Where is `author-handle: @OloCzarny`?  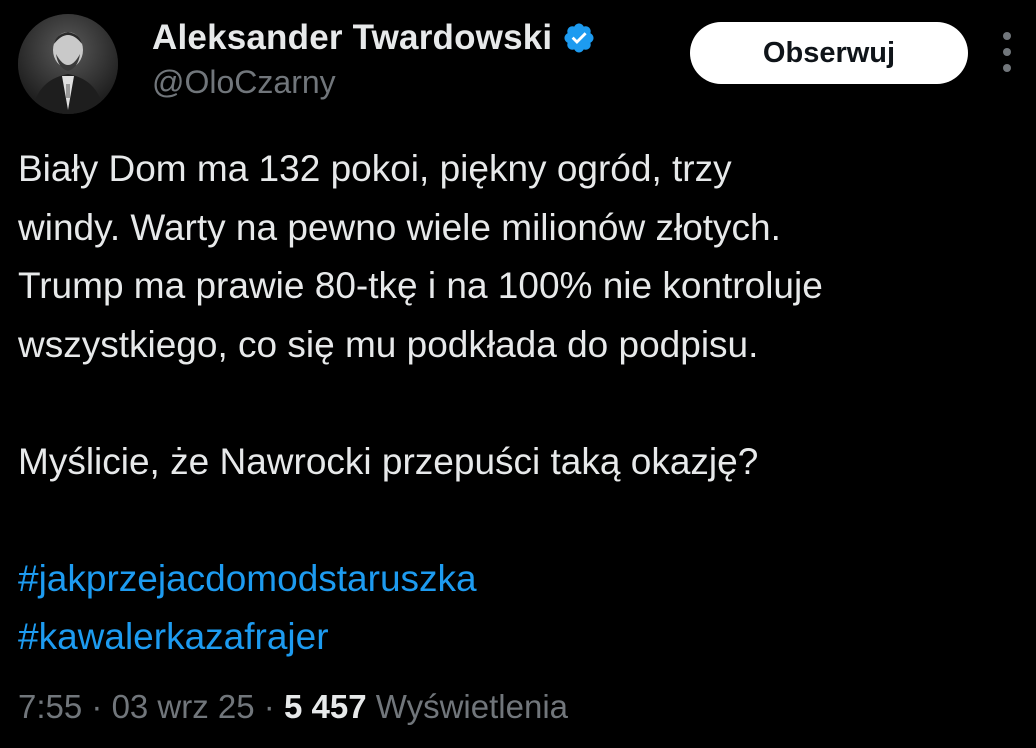
author-handle: @OloCzarny is located at coordinates (244, 82).